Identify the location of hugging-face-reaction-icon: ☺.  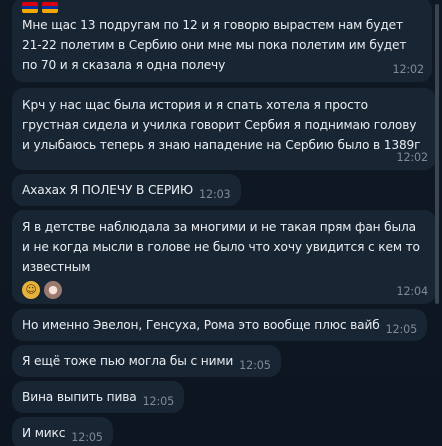
(31, 290).